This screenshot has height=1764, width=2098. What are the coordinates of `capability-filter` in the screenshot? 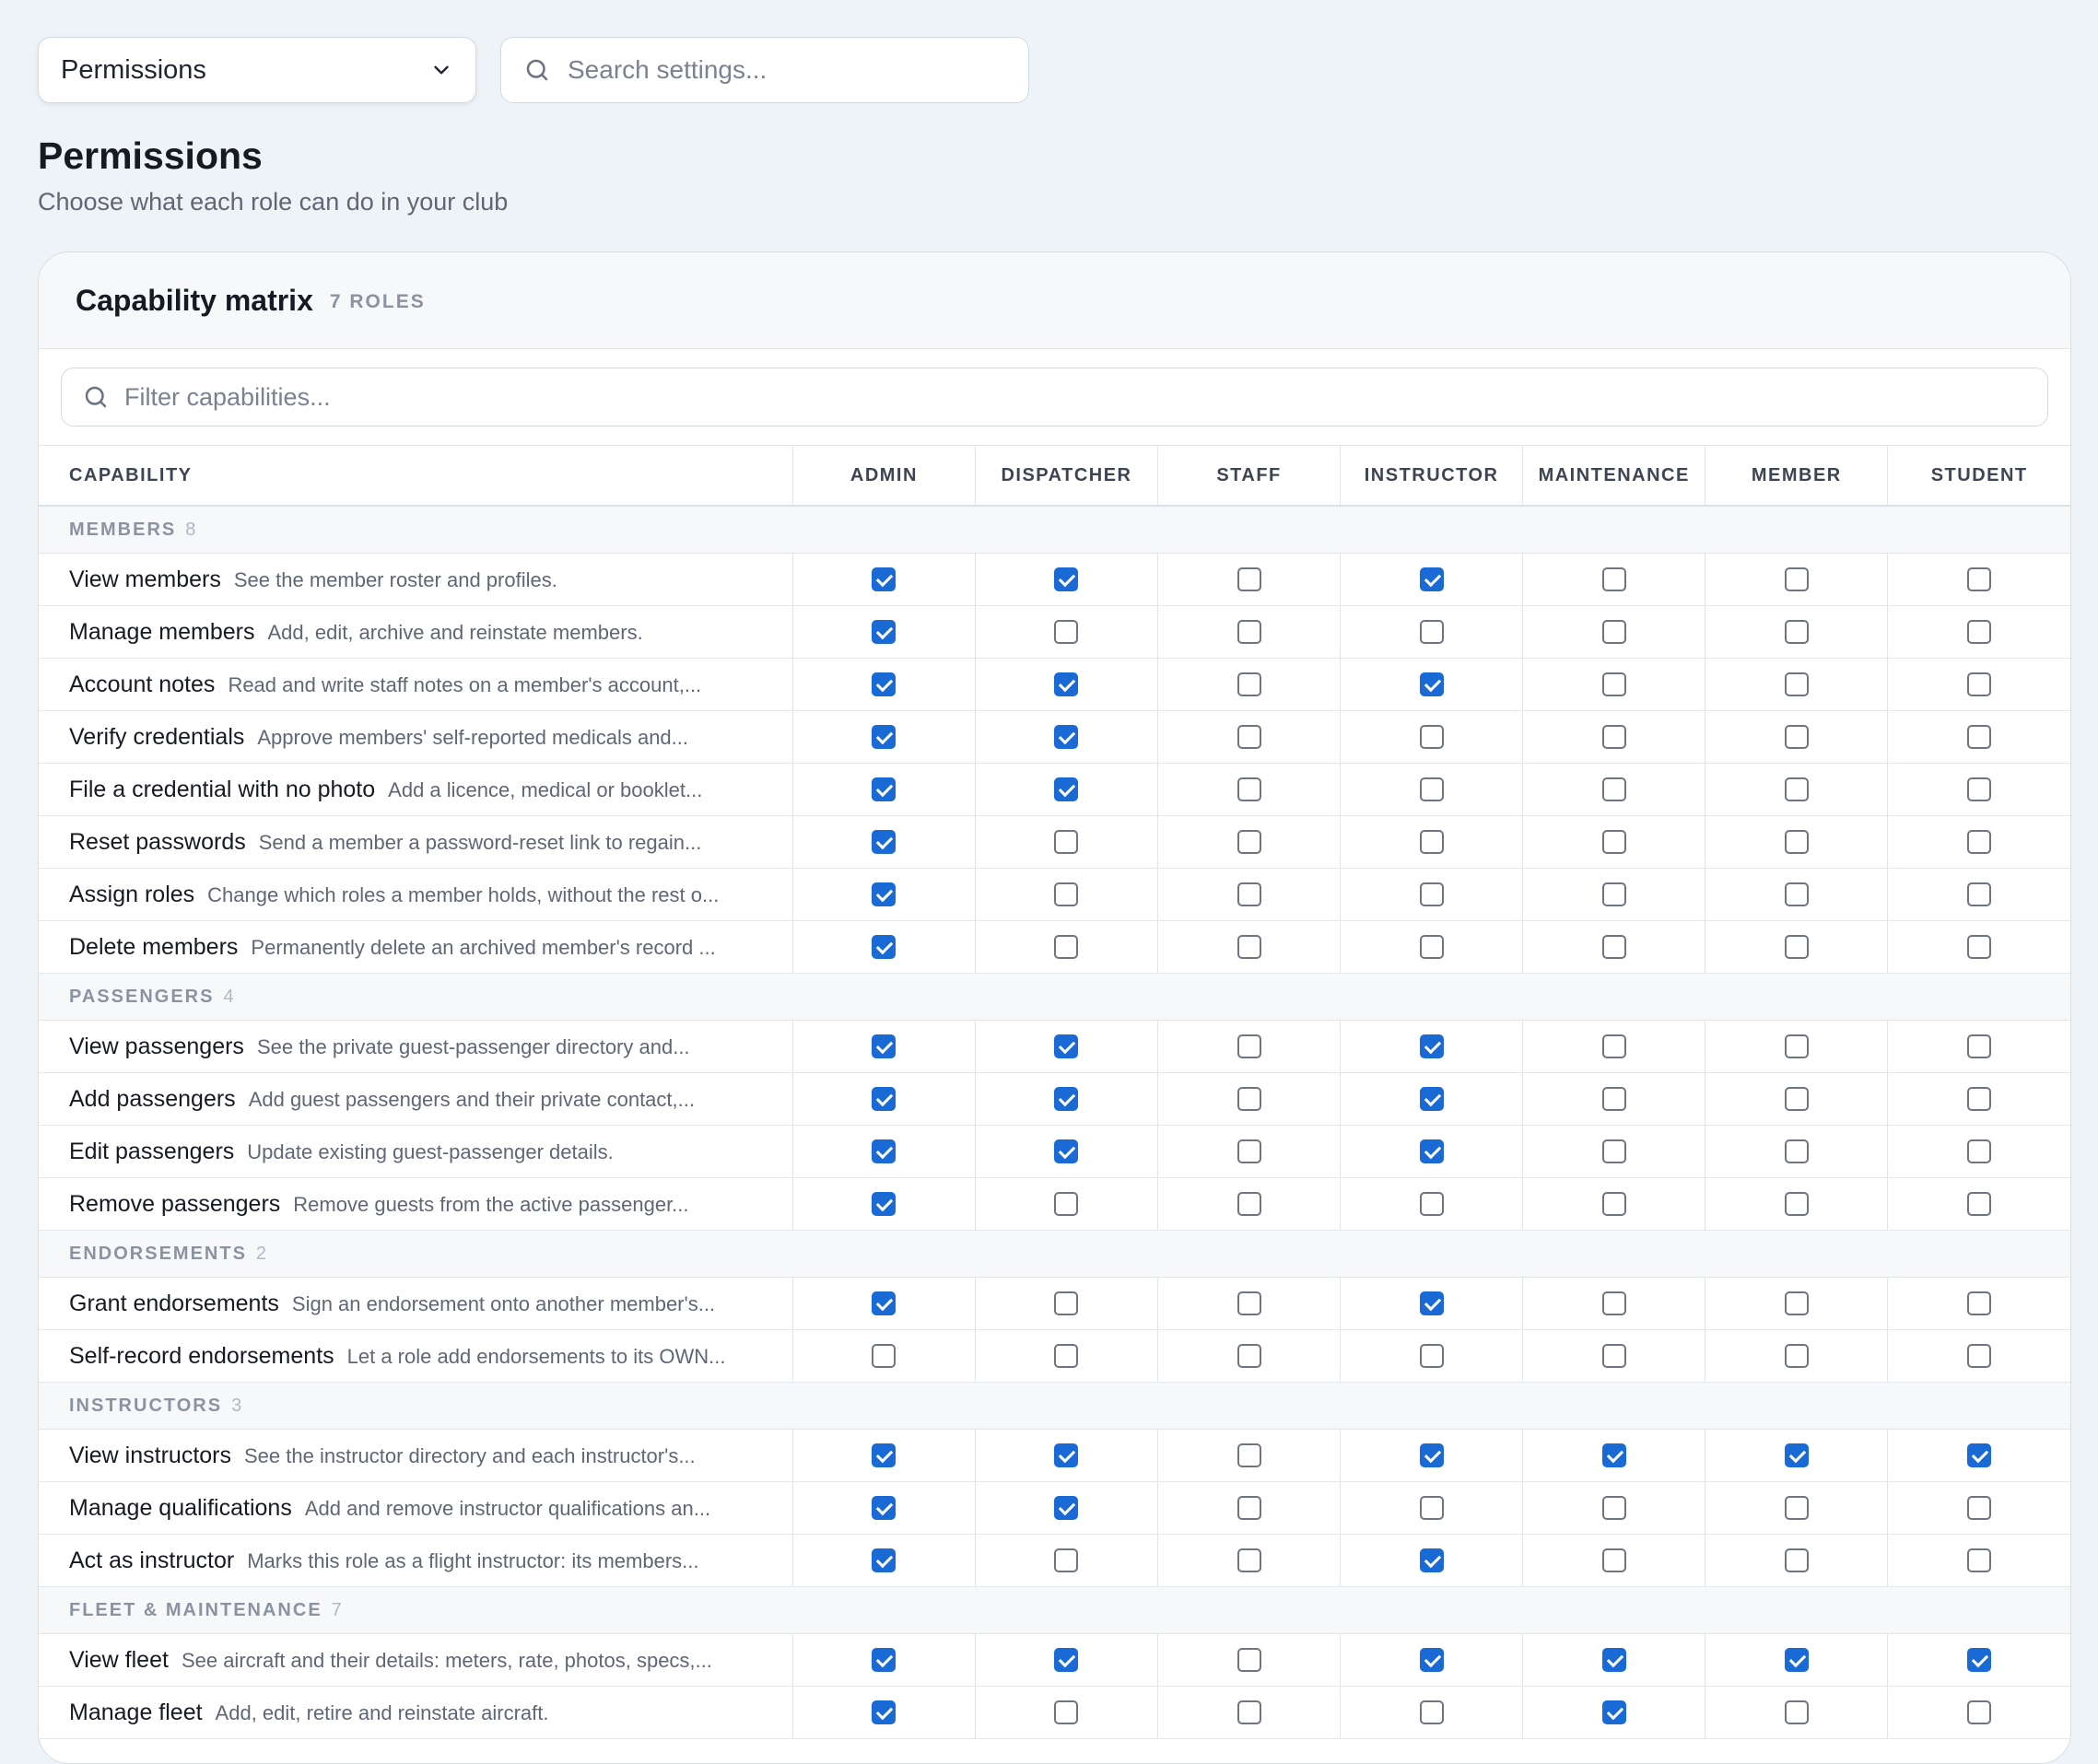 It's located at (1054, 397).